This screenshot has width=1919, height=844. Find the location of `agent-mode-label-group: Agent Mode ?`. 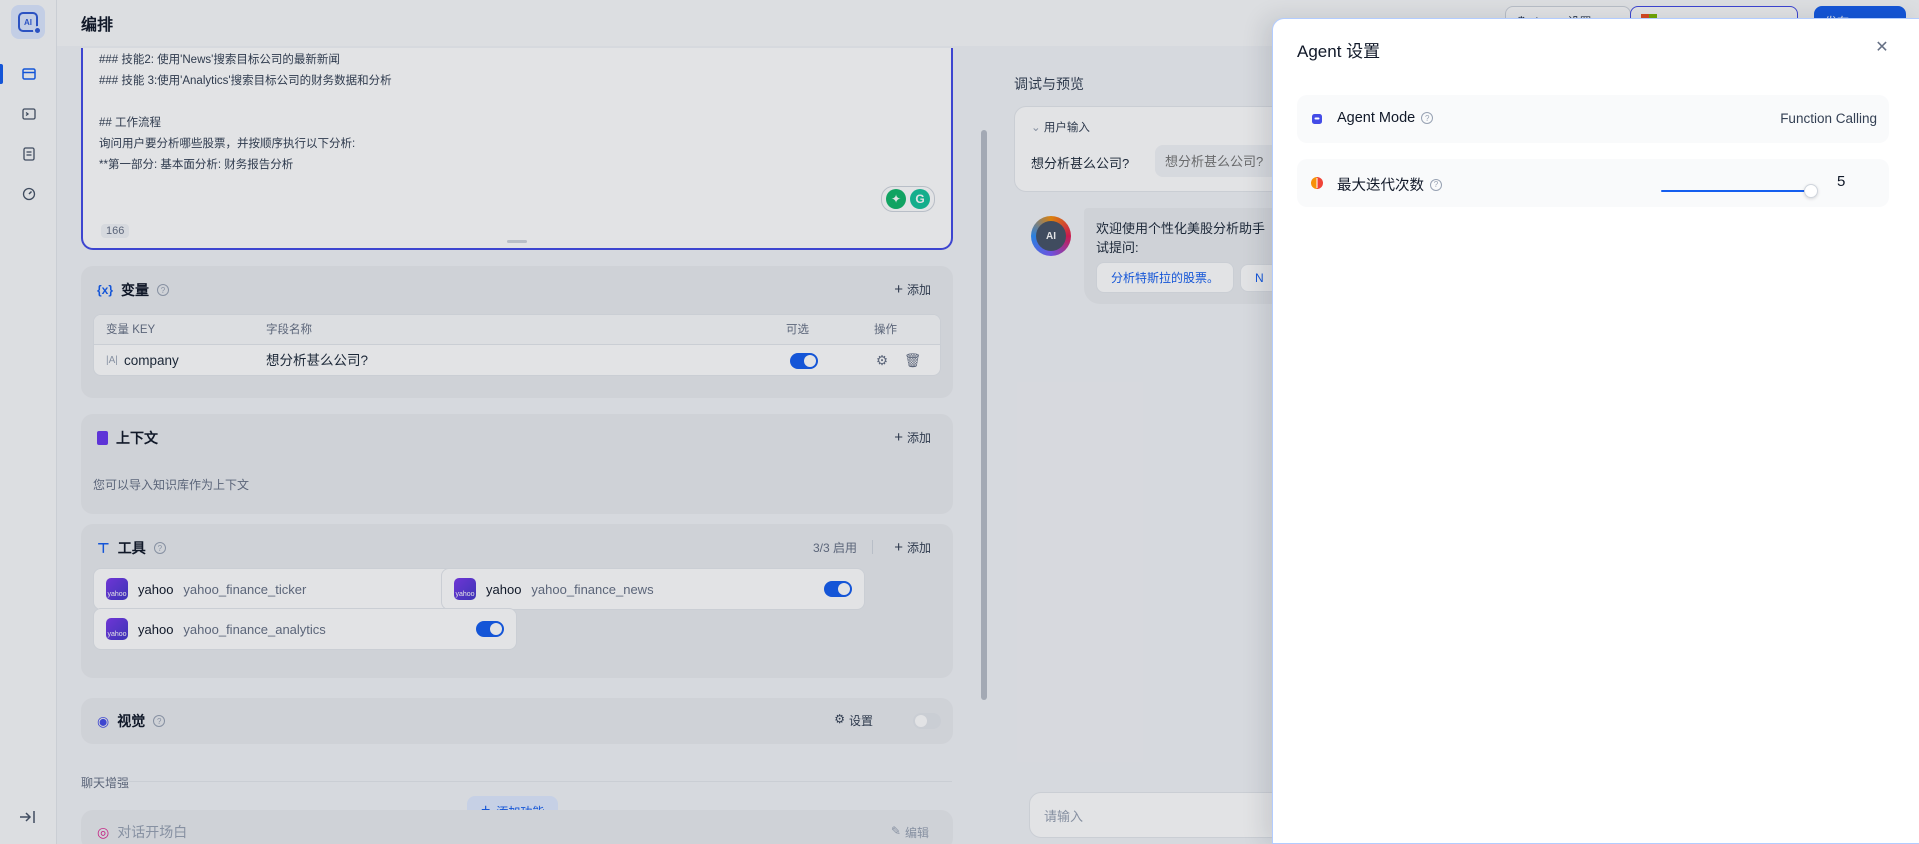

agent-mode-label-group: Agent Mode ? is located at coordinates (1385, 118).